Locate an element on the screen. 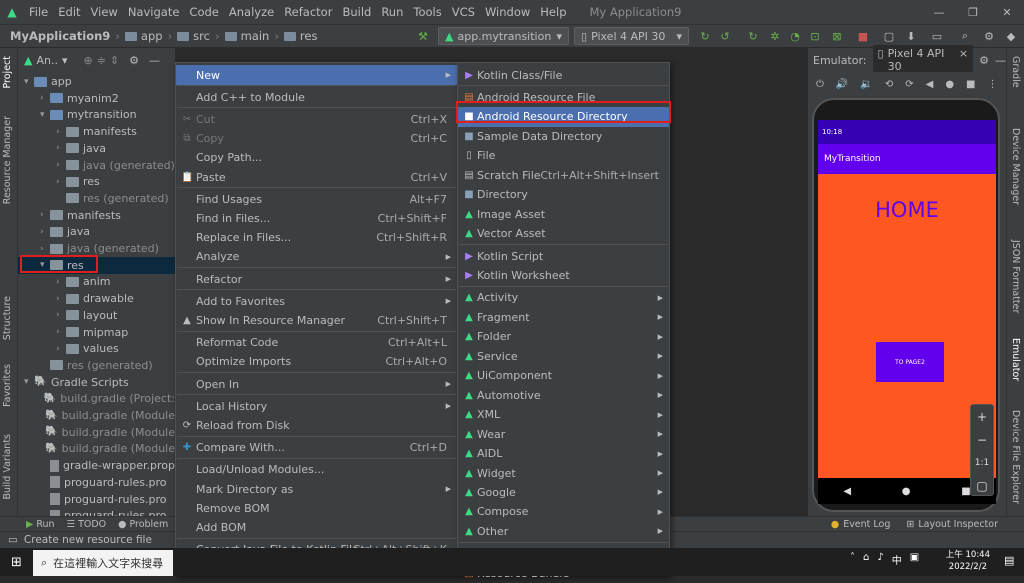  tree-item: ▾ mytransition is located at coordinates (96, 114).